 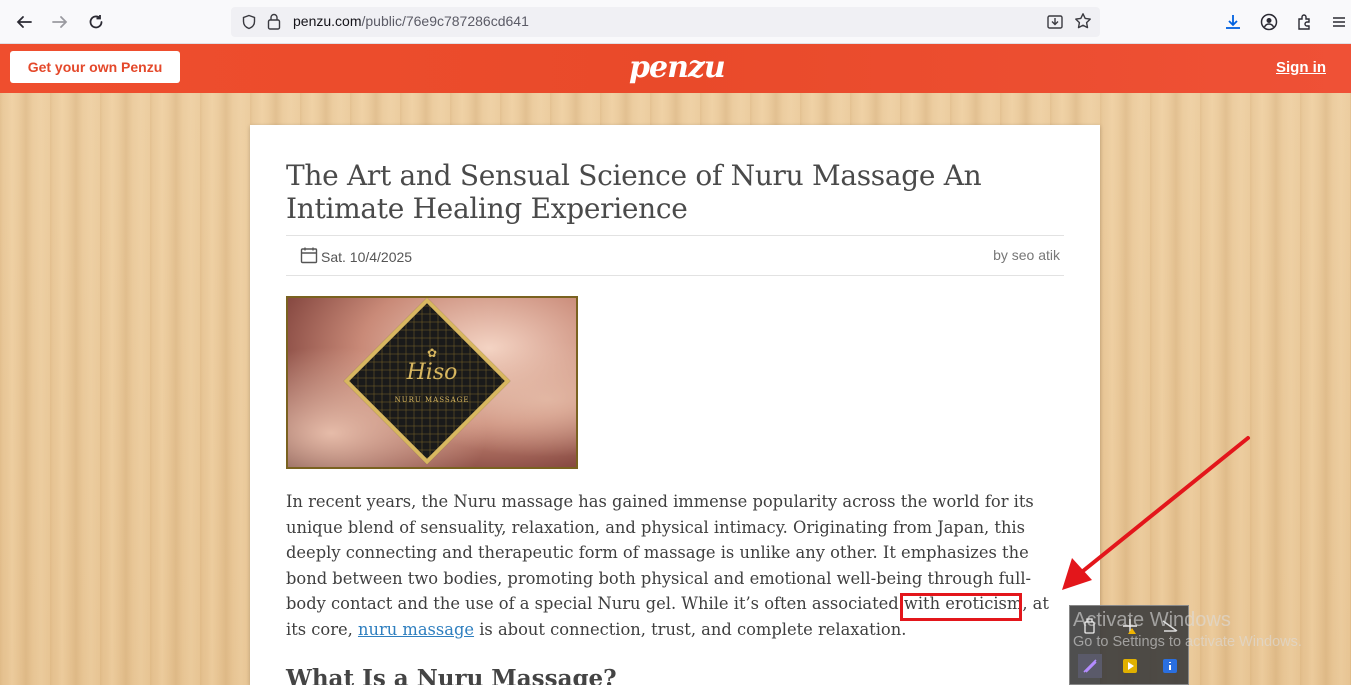 What do you see at coordinates (1156, 513) in the screenshot?
I see `annotation-arrow-icon` at bounding box center [1156, 513].